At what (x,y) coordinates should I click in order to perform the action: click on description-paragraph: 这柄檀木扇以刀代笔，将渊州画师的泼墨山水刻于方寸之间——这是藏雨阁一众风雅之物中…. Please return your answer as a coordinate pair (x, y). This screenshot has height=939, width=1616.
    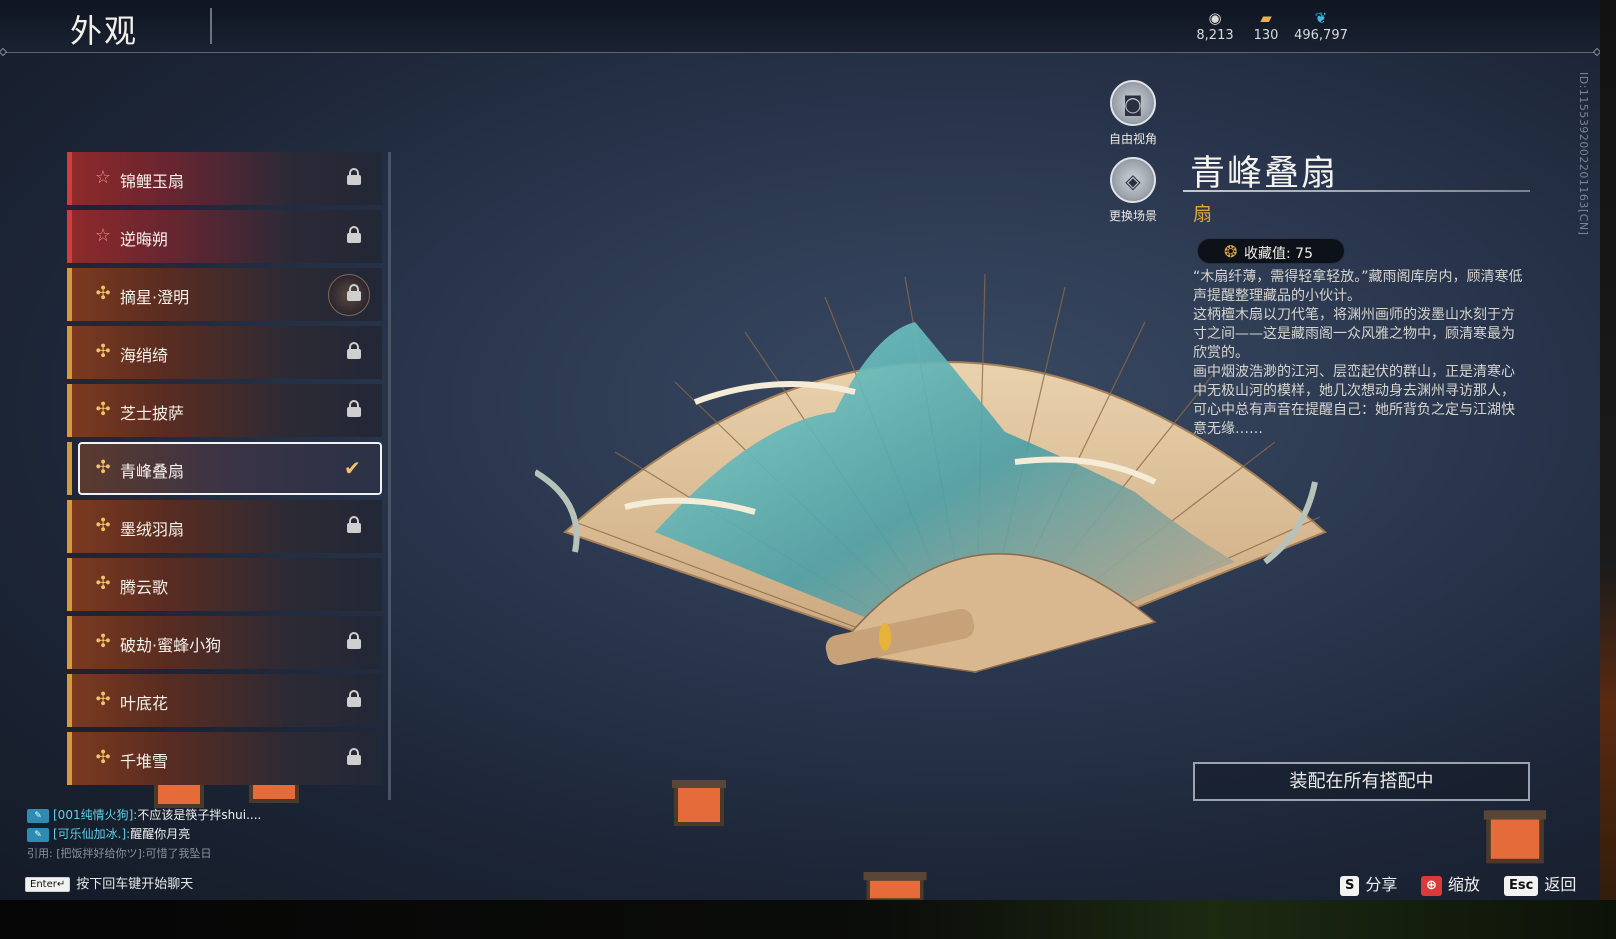
    Looking at the image, I should click on (1354, 334).